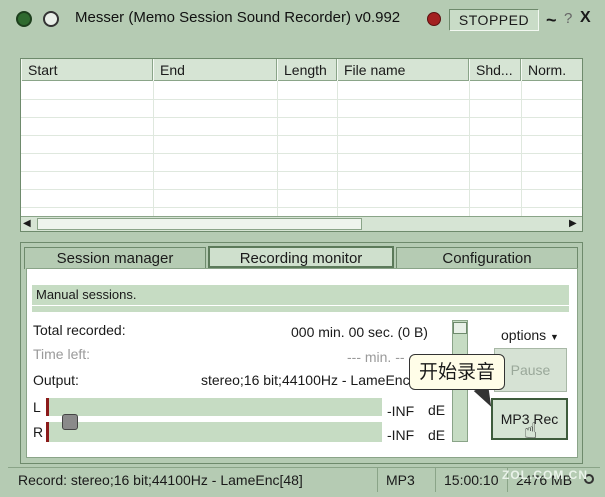  What do you see at coordinates (568, 18) in the screenshot?
I see `help-button: ?` at bounding box center [568, 18].